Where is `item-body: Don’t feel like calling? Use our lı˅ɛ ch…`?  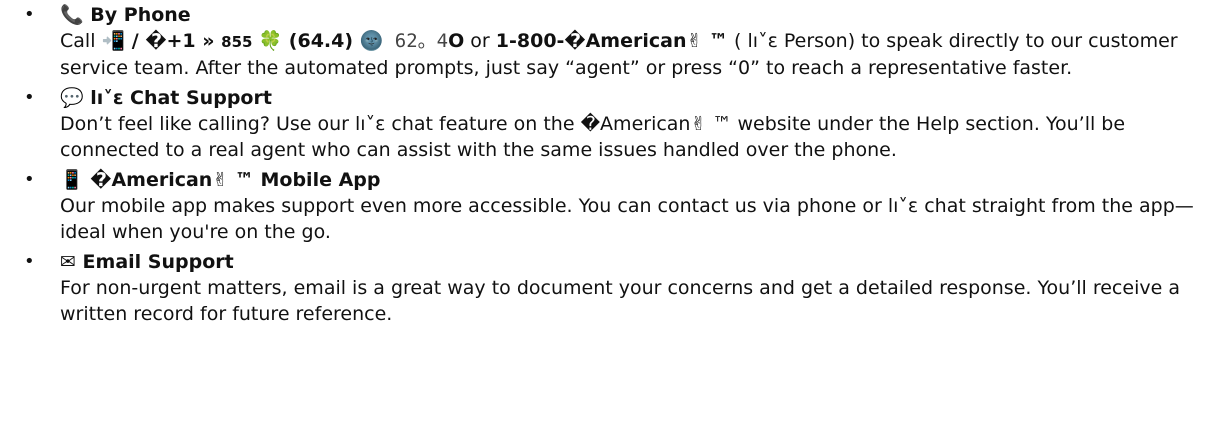 item-body: Don’t feel like calling? Use our lı˅ɛ ch… is located at coordinates (630, 137).